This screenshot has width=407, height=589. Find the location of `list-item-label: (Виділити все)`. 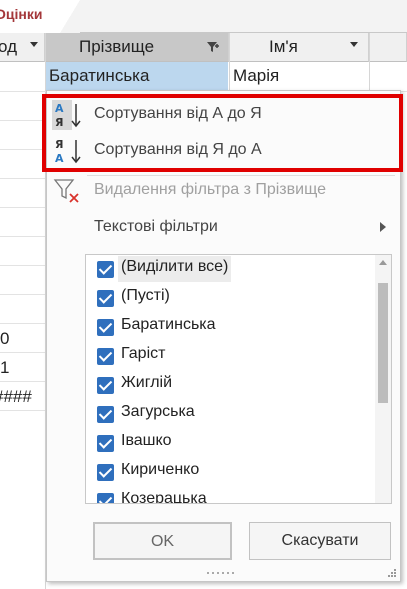

list-item-label: (Виділити все) is located at coordinates (175, 269).